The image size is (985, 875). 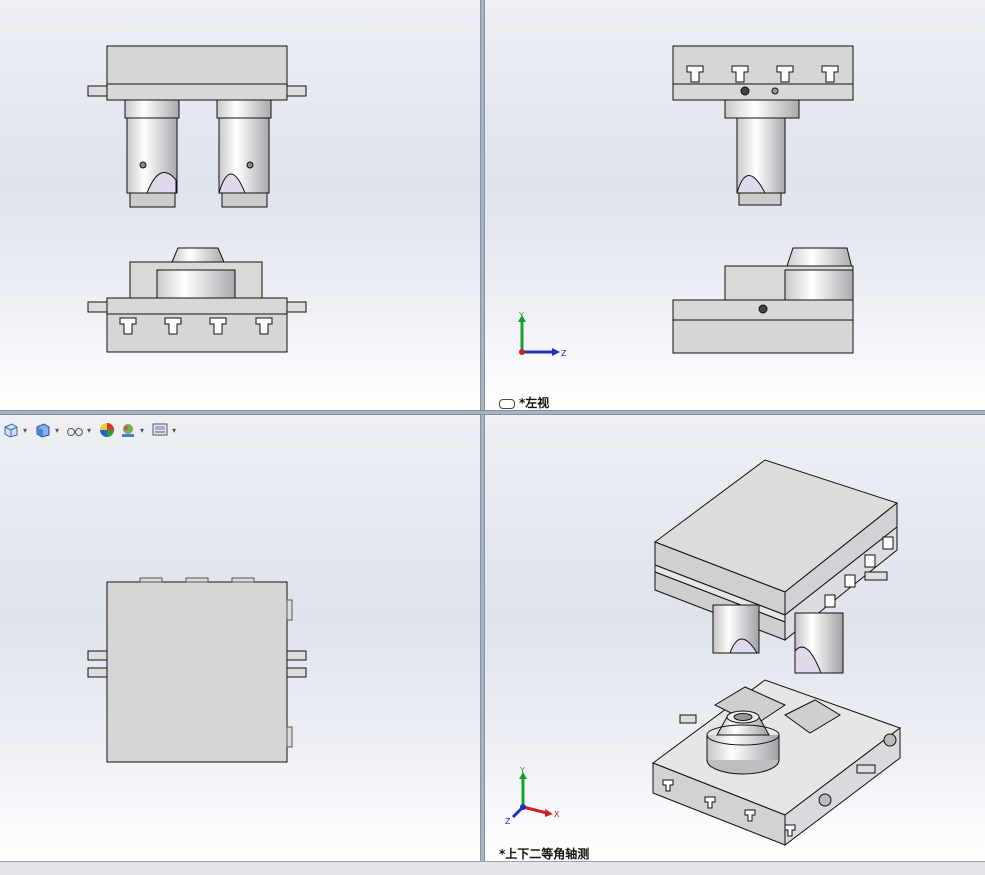 What do you see at coordinates (482, 430) in the screenshot?
I see `vertical-splitter` at bounding box center [482, 430].